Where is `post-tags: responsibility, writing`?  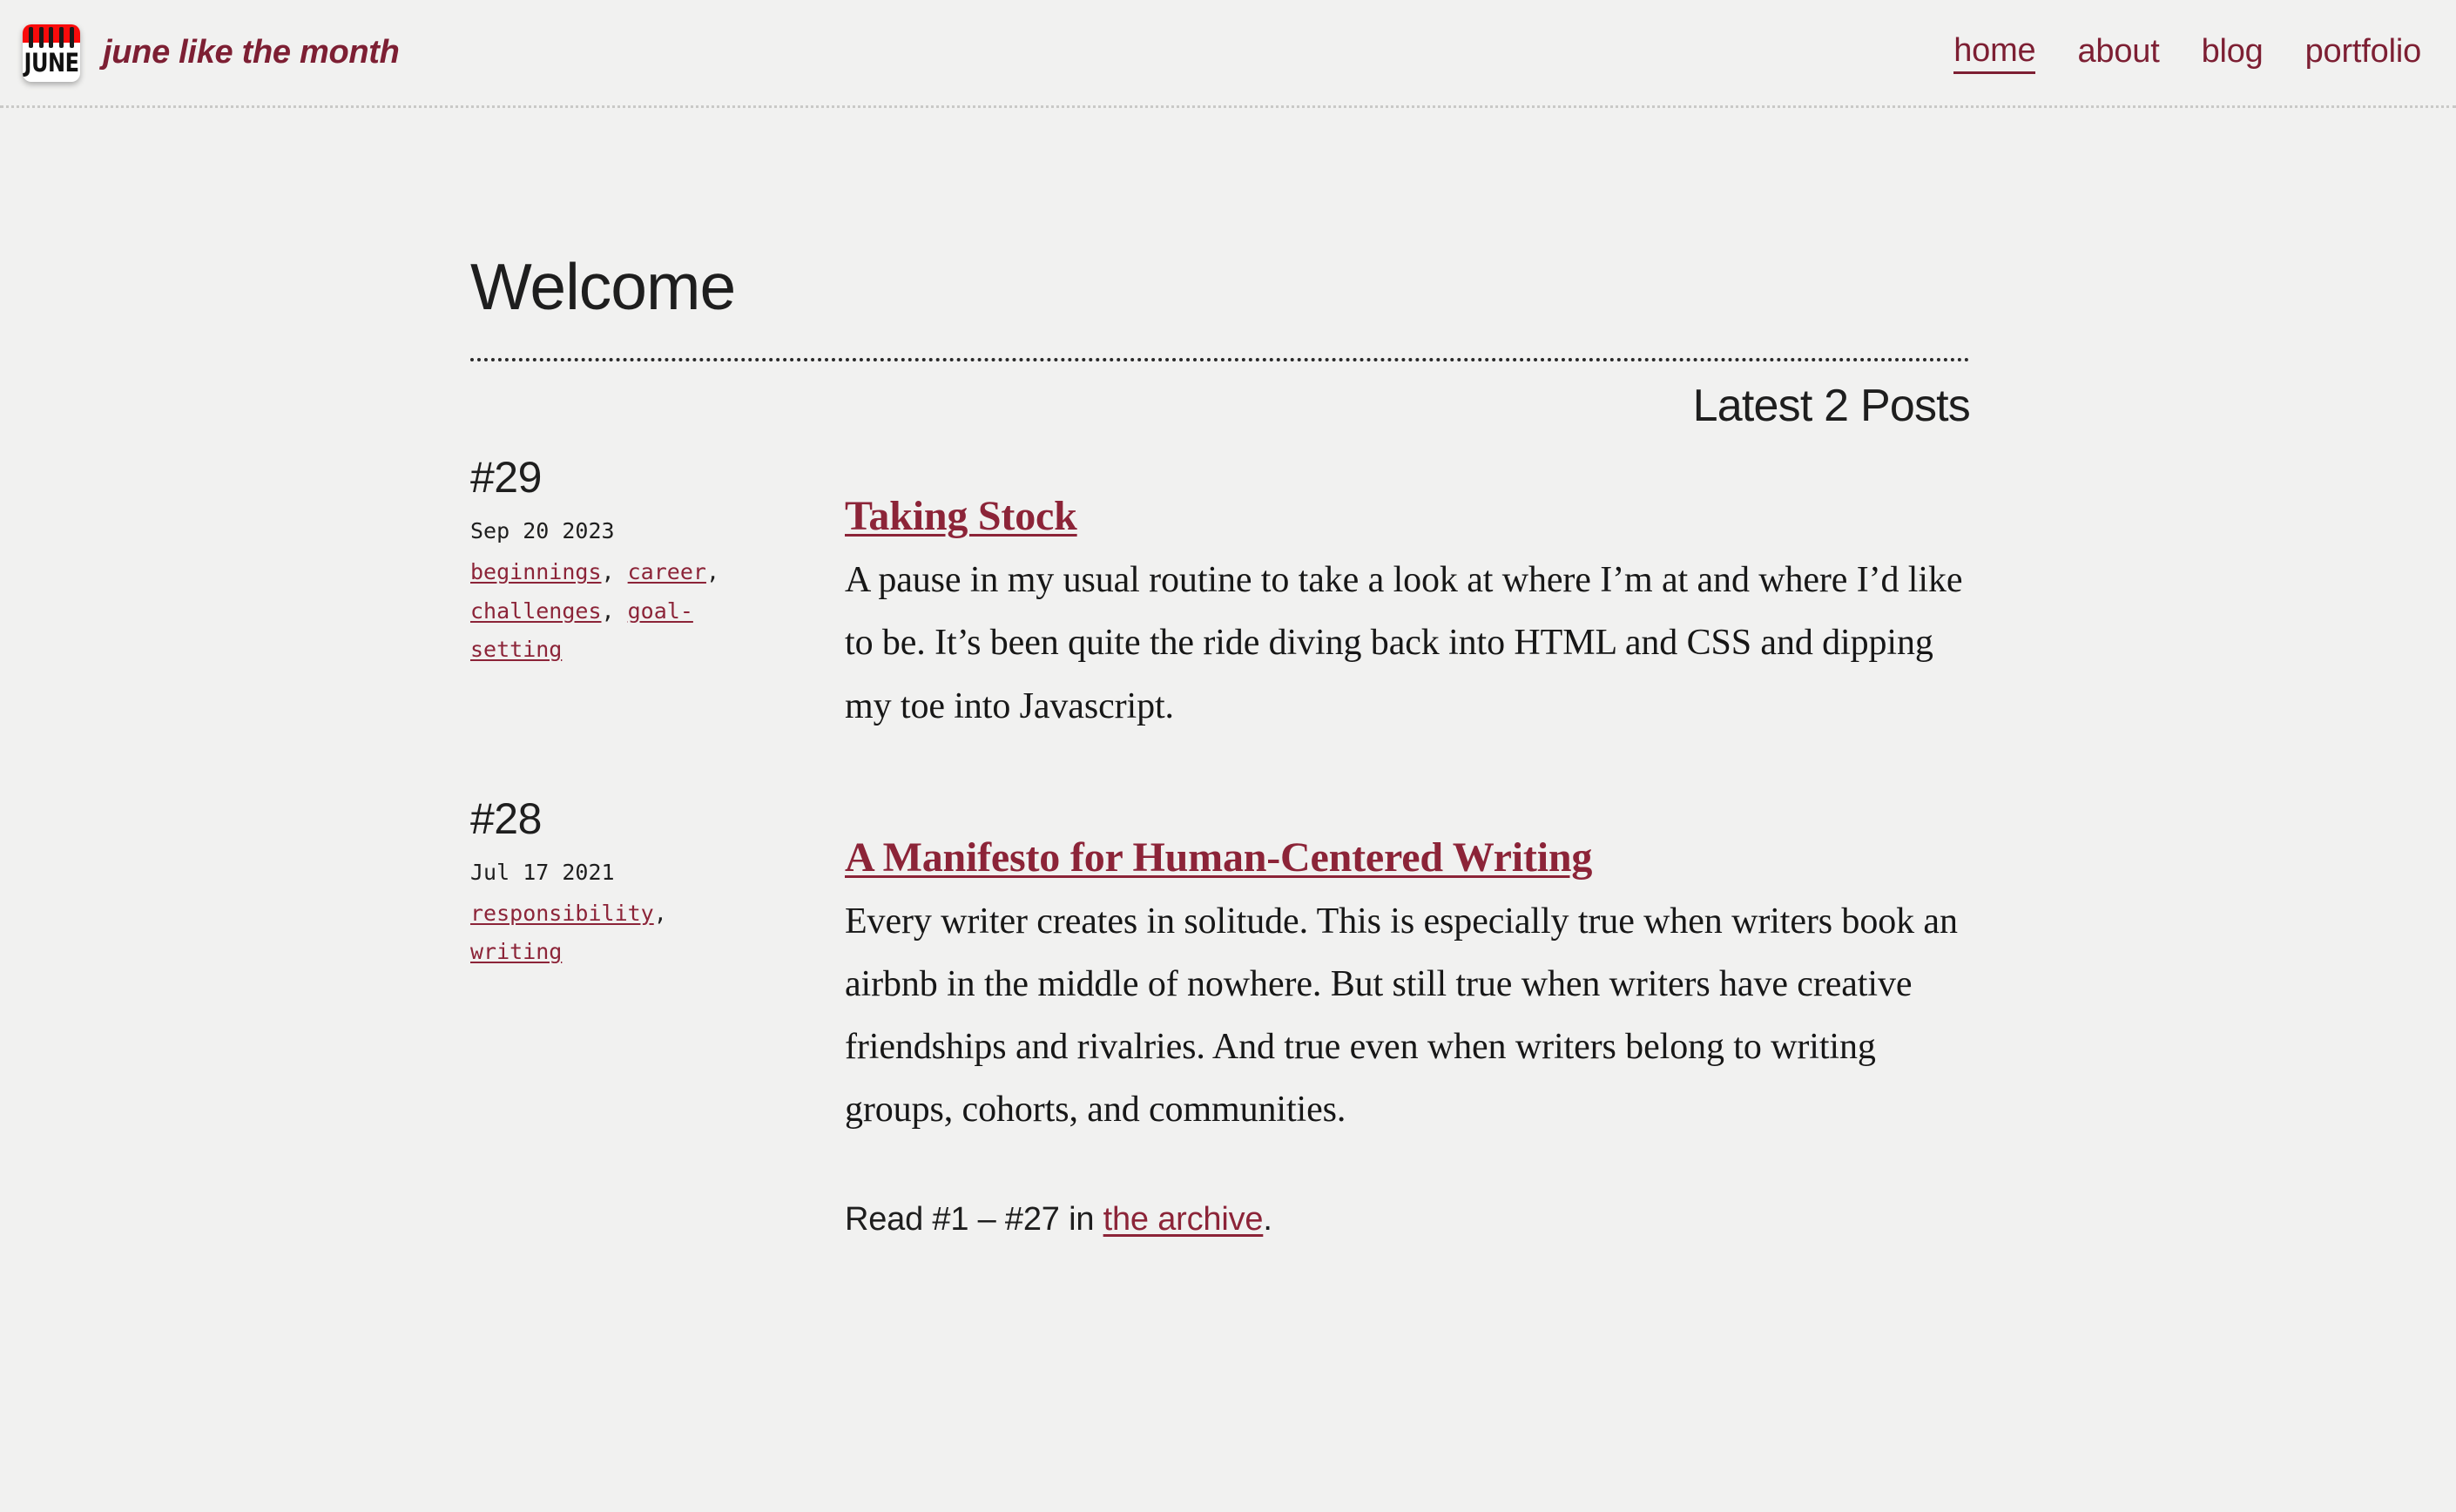 post-tags: responsibility, writing is located at coordinates (614, 933).